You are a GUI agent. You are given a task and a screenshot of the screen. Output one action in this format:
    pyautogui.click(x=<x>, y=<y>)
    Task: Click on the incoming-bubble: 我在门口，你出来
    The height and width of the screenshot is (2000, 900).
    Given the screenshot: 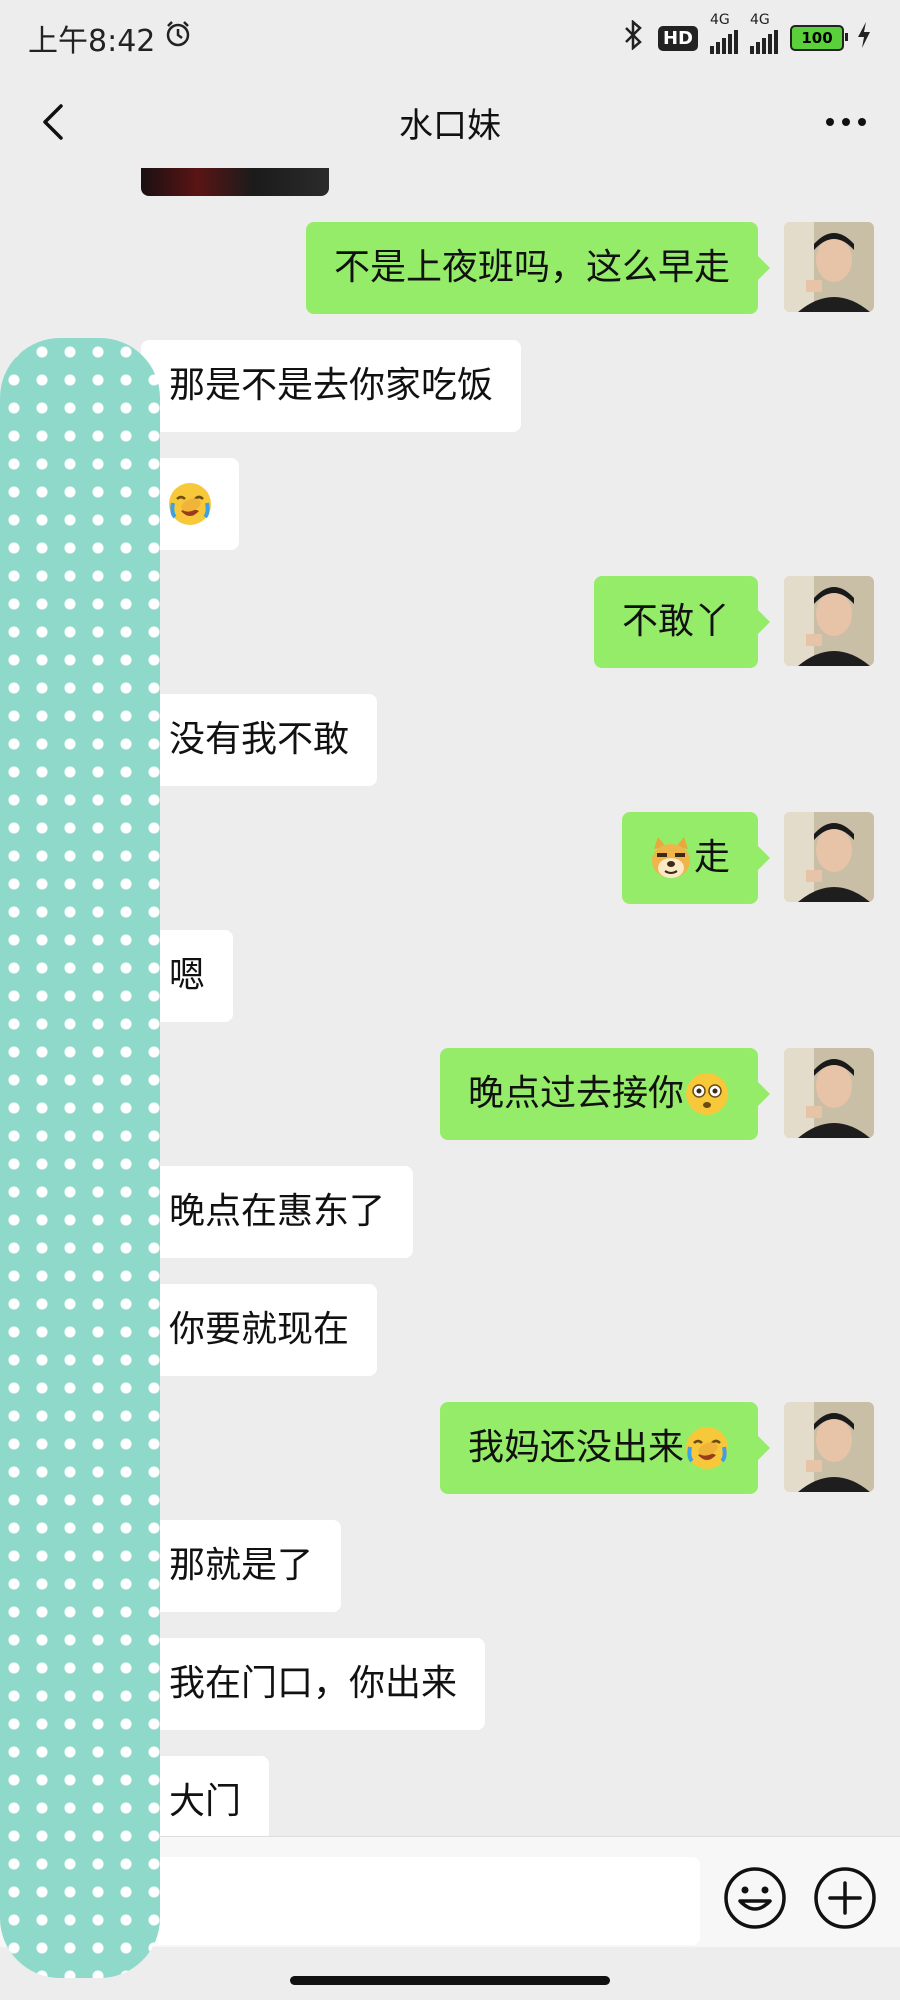 What is the action you would take?
    pyautogui.click(x=307, y=1684)
    